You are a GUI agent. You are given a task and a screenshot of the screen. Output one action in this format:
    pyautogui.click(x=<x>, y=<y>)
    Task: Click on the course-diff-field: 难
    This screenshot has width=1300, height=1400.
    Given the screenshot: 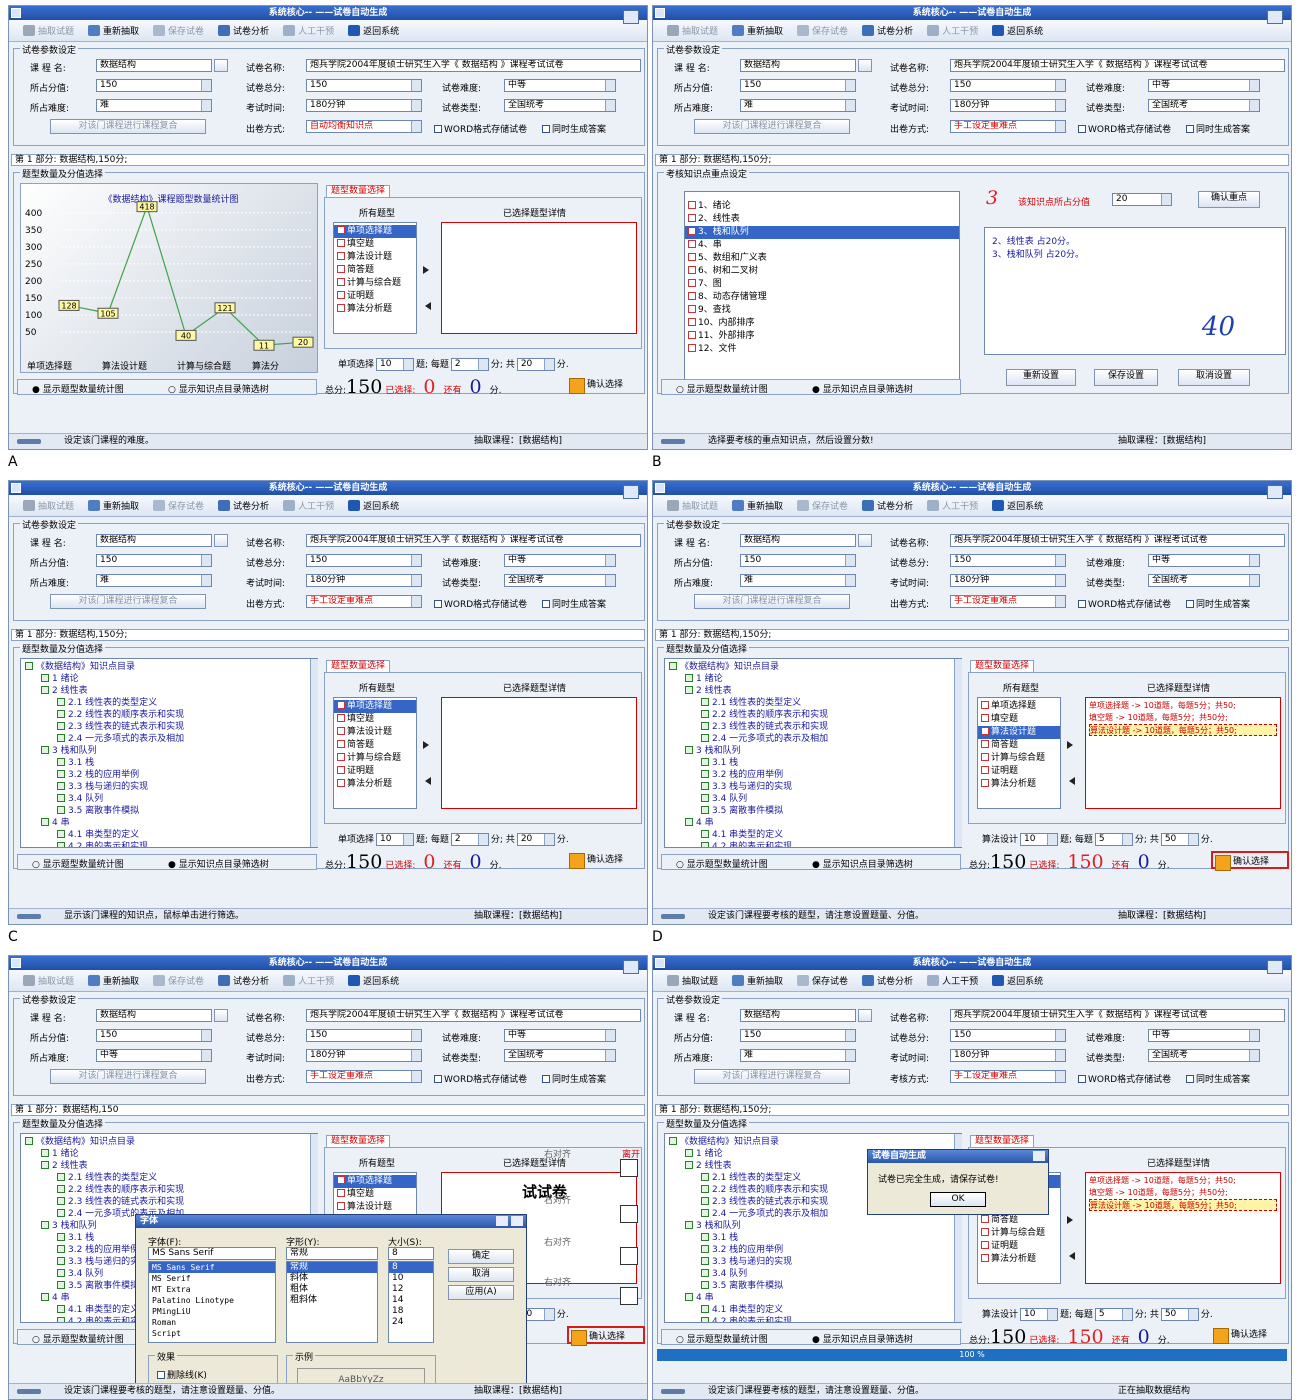 What is the action you would take?
    pyautogui.click(x=798, y=1055)
    